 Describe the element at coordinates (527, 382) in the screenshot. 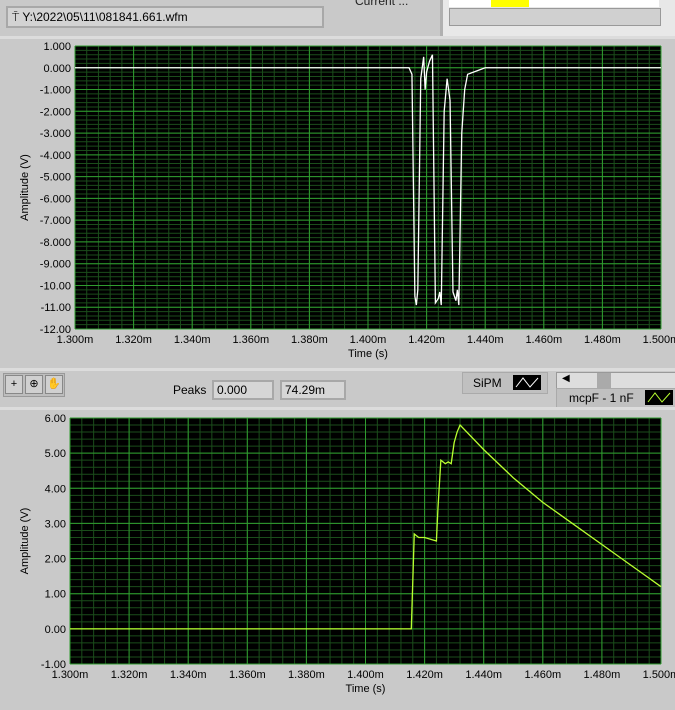

I see `white-line-icon` at that location.